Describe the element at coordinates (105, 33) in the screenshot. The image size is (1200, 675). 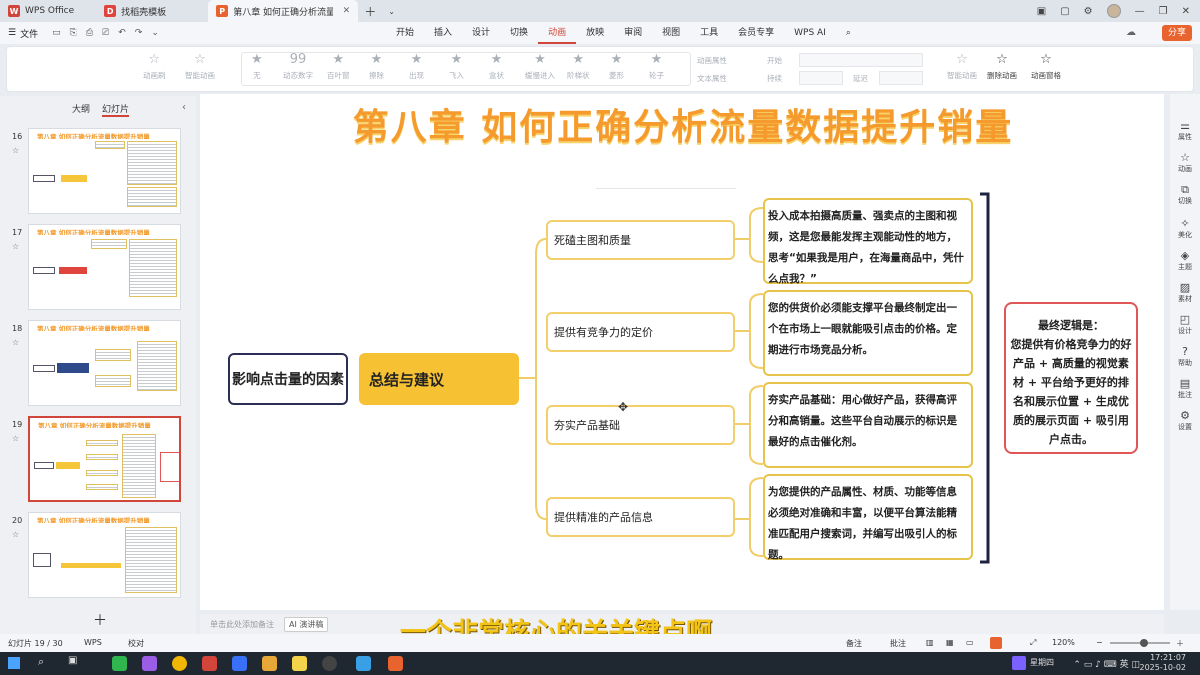
I see `print-preview-icon: ⎚` at that location.